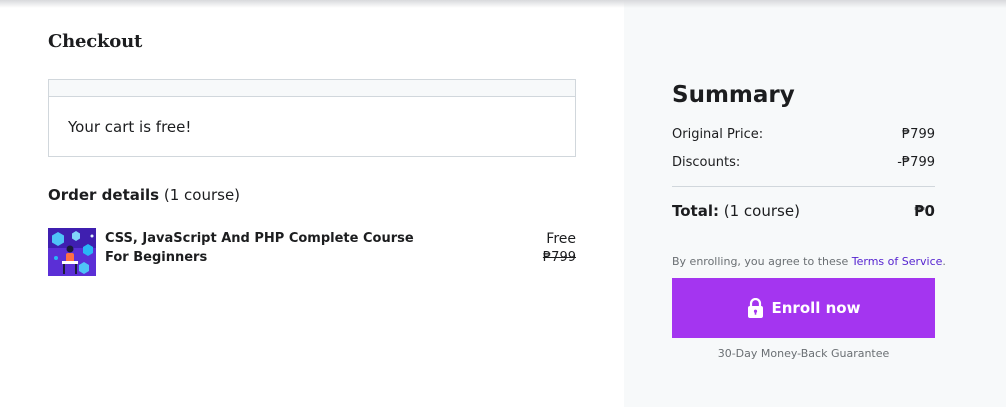 The image size is (1006, 407). I want to click on total-label: Total:, so click(695, 211).